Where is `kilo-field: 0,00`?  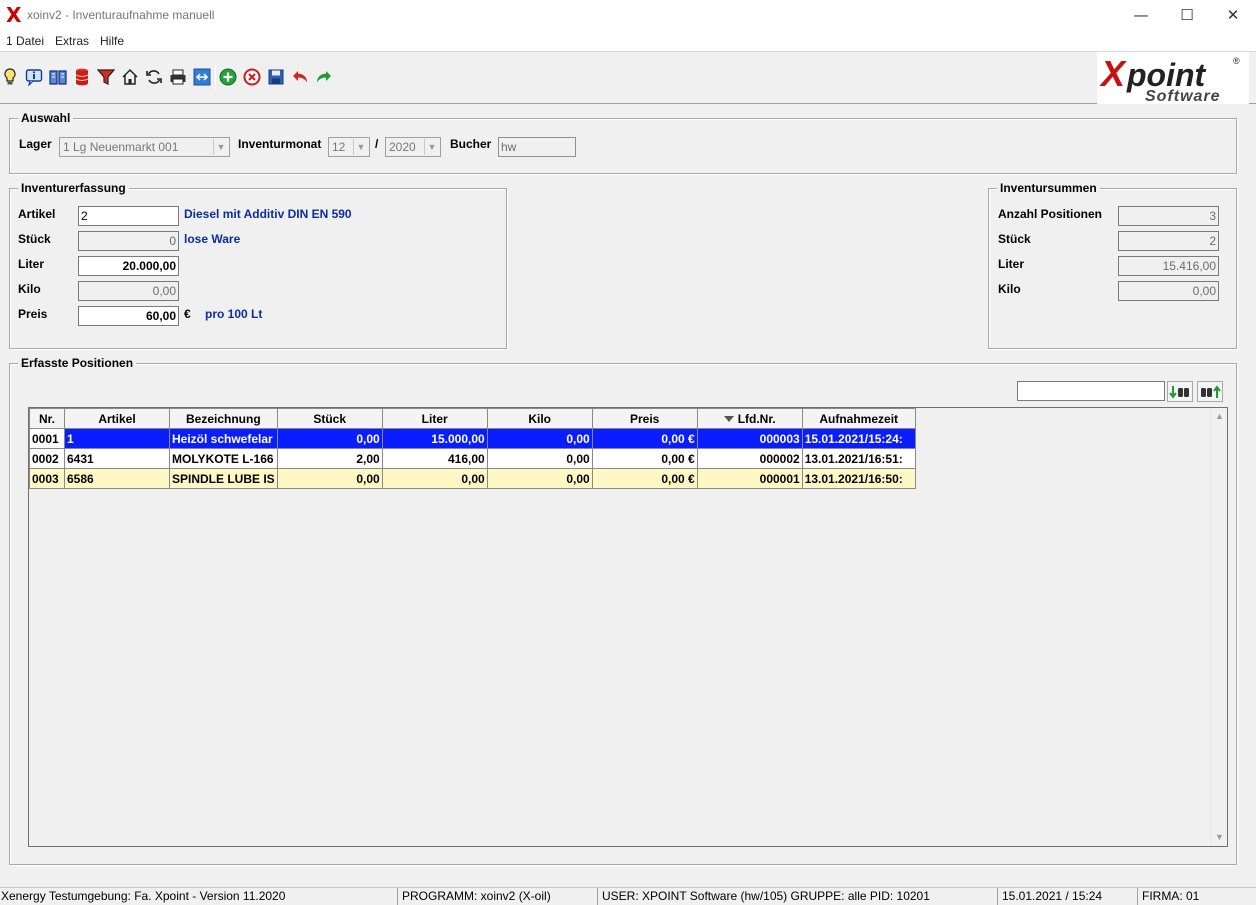
kilo-field: 0,00 is located at coordinates (128, 291).